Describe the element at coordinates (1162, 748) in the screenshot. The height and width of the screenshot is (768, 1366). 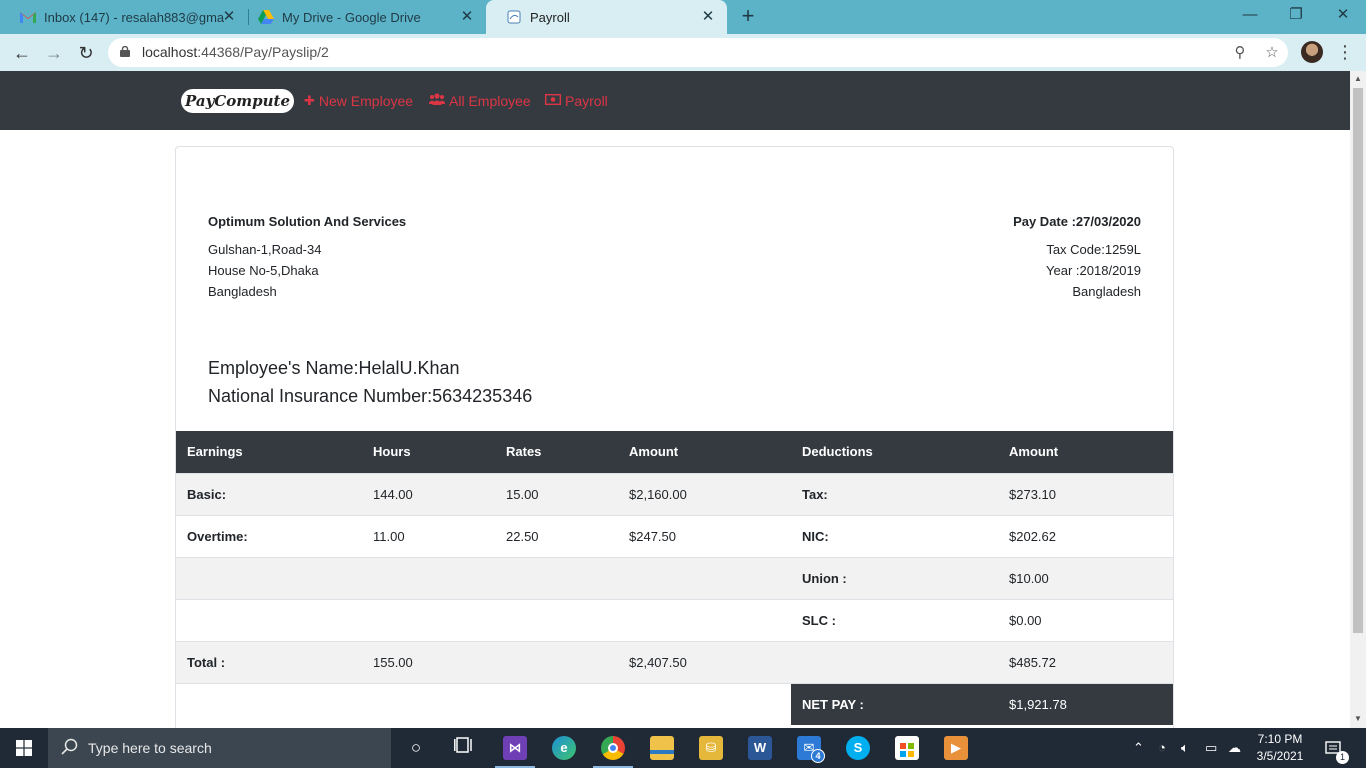
I see `wifi-icon: ◔` at that location.